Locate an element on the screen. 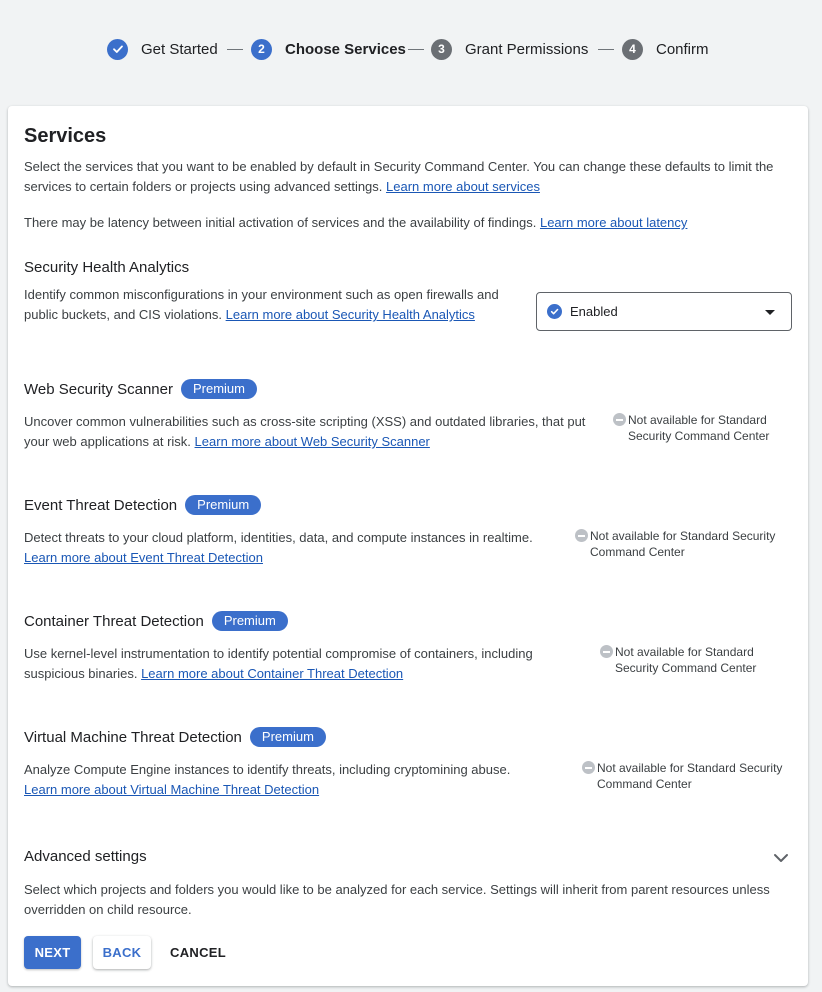  ctd-heading: Container Threat Detection Premium is located at coordinates (156, 621).